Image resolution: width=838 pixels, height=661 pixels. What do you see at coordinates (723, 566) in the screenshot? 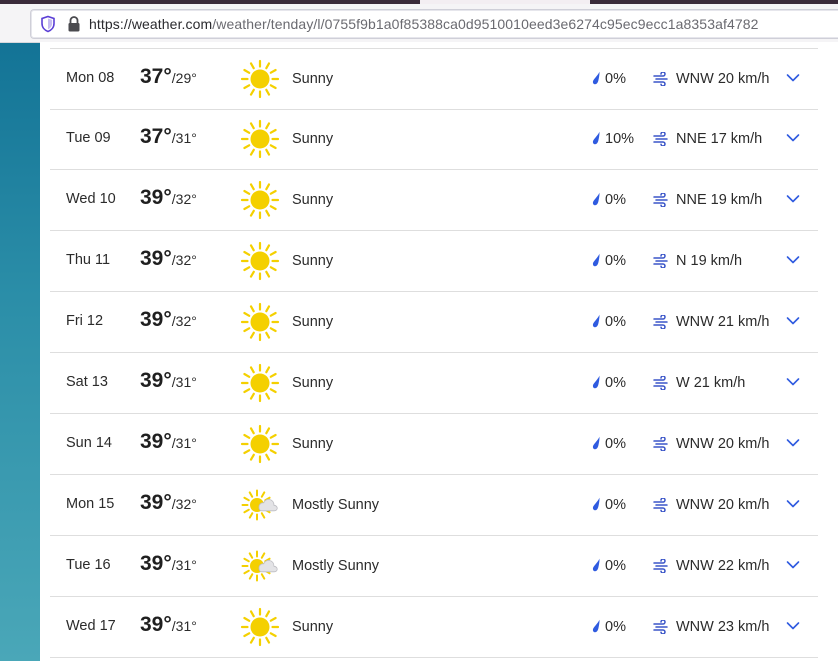
I see `wind-label: WNW 22 km/h` at bounding box center [723, 566].